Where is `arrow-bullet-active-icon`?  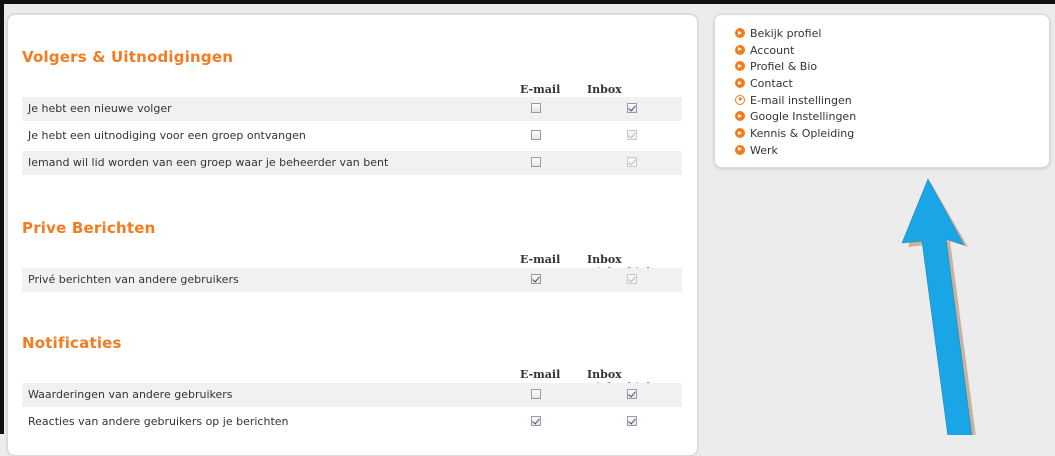 arrow-bullet-active-icon is located at coordinates (740, 99).